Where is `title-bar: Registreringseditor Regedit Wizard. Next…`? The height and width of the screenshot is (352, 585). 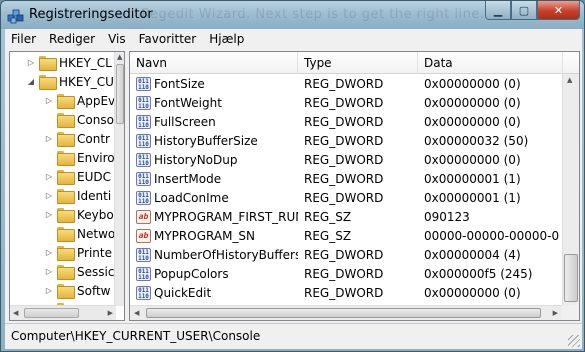
title-bar: Registreringseditor Regedit Wizard. Next… is located at coordinates (292, 15).